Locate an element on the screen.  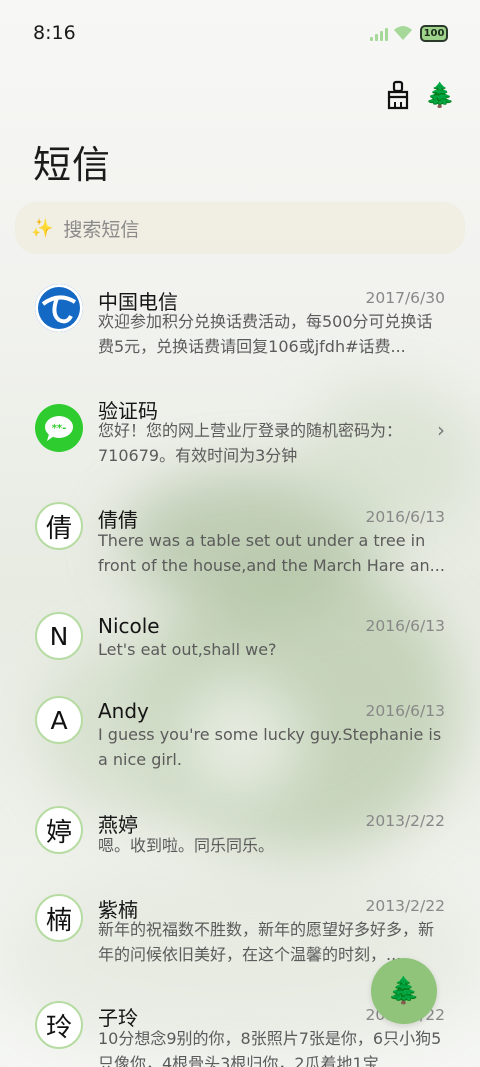
sms-bubble-icon: **- is located at coordinates (59, 428).